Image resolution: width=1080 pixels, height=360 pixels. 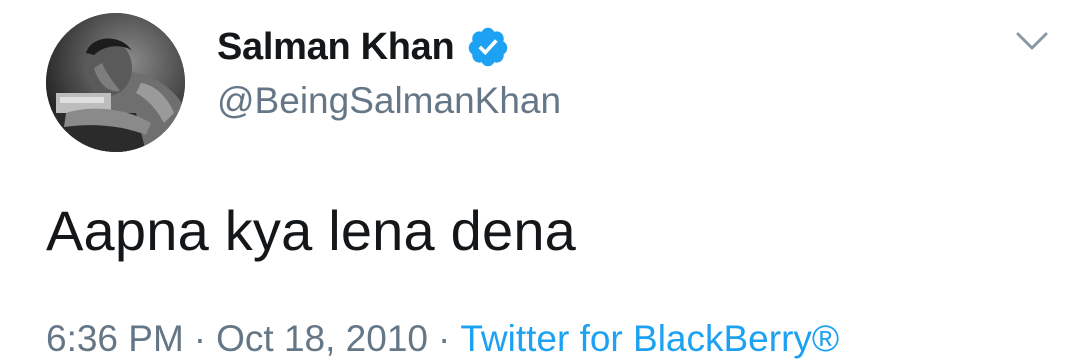 I want to click on tweet-text: Aapna kya lena dena, so click(x=311, y=230).